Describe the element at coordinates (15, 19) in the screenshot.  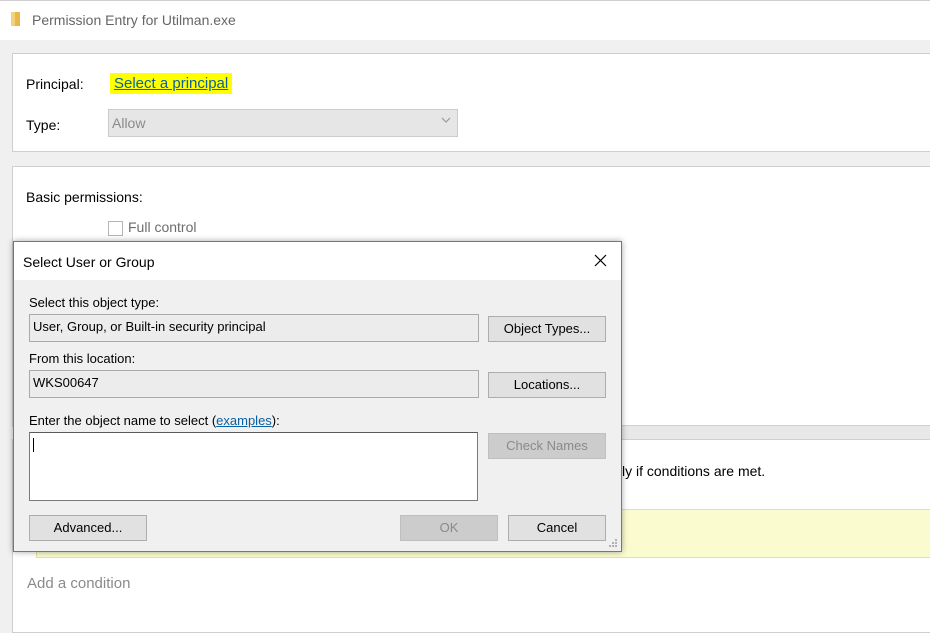
I see `folder-icon` at that location.